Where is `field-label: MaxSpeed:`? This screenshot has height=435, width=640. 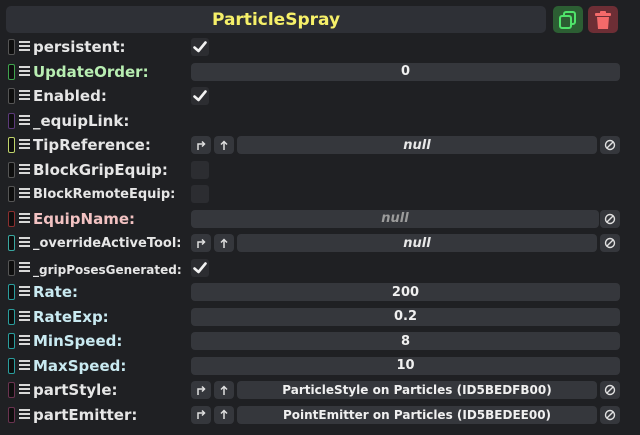
field-label: MaxSpeed: is located at coordinates (80, 365).